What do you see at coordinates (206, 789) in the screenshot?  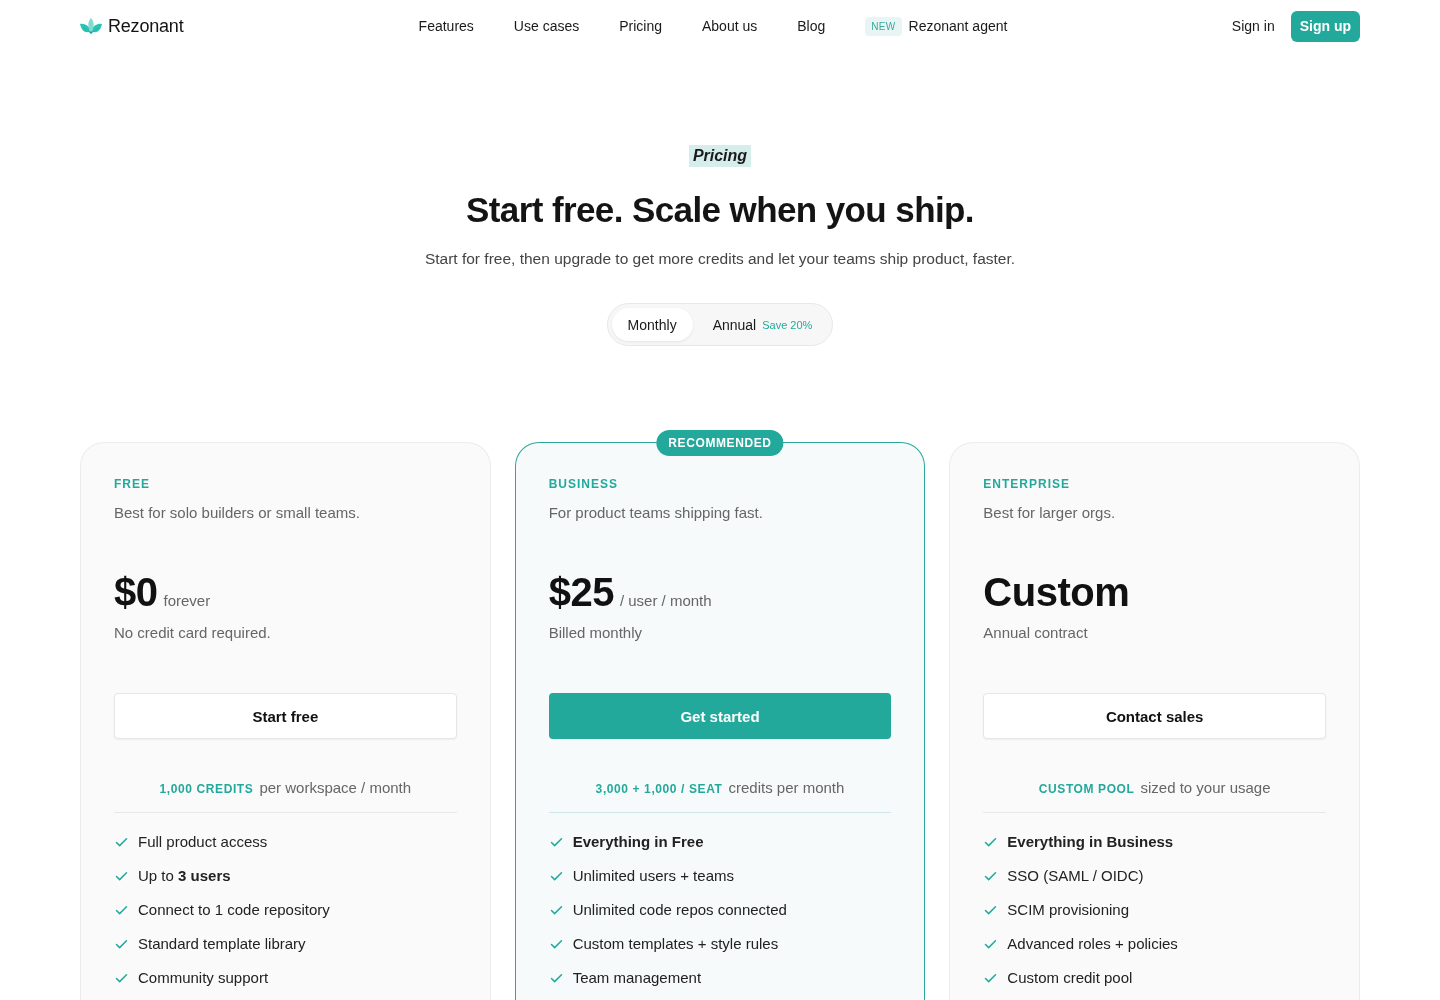 I see `credits-amount: 1,000 CREDITS` at bounding box center [206, 789].